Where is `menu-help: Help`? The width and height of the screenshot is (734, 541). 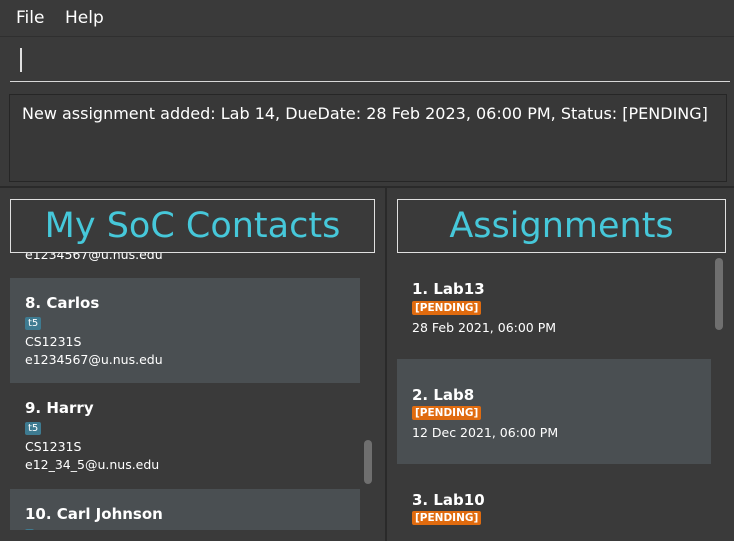
menu-help: Help is located at coordinates (84, 18).